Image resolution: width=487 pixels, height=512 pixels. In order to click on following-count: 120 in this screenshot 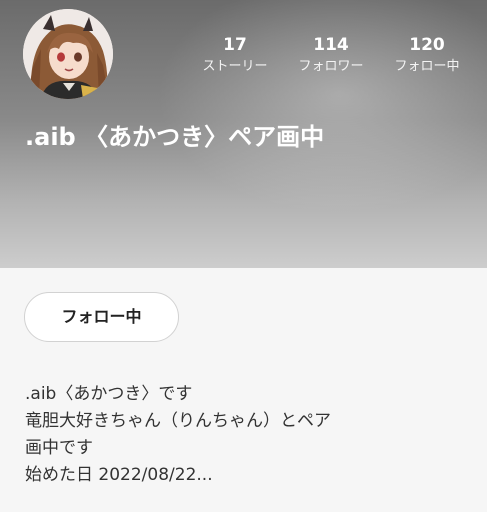, I will do `click(427, 45)`.